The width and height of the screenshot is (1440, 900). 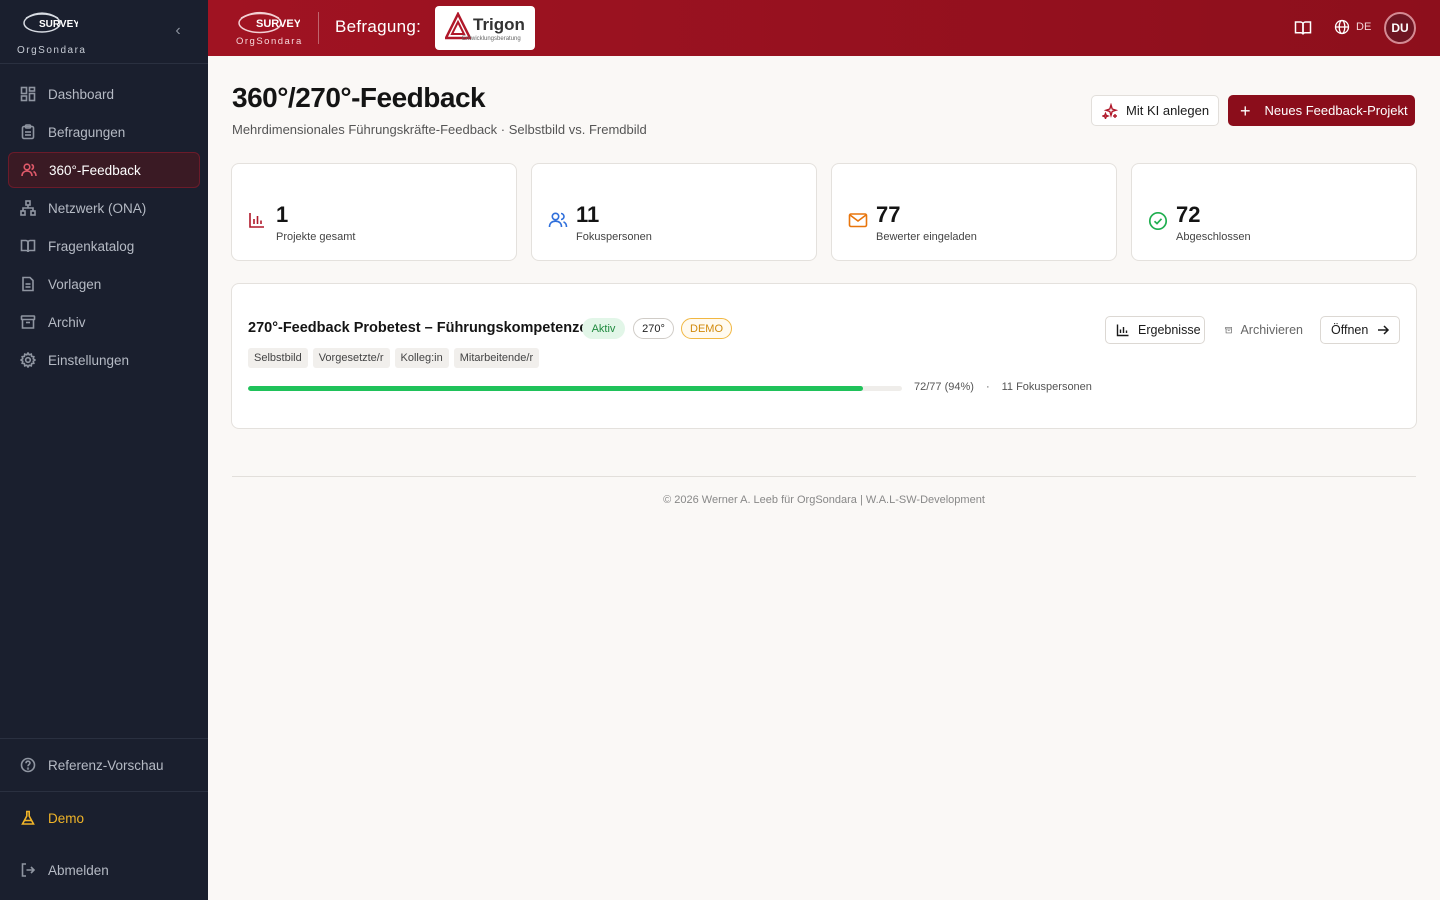 I want to click on open-button: Öffnen, so click(x=1360, y=330).